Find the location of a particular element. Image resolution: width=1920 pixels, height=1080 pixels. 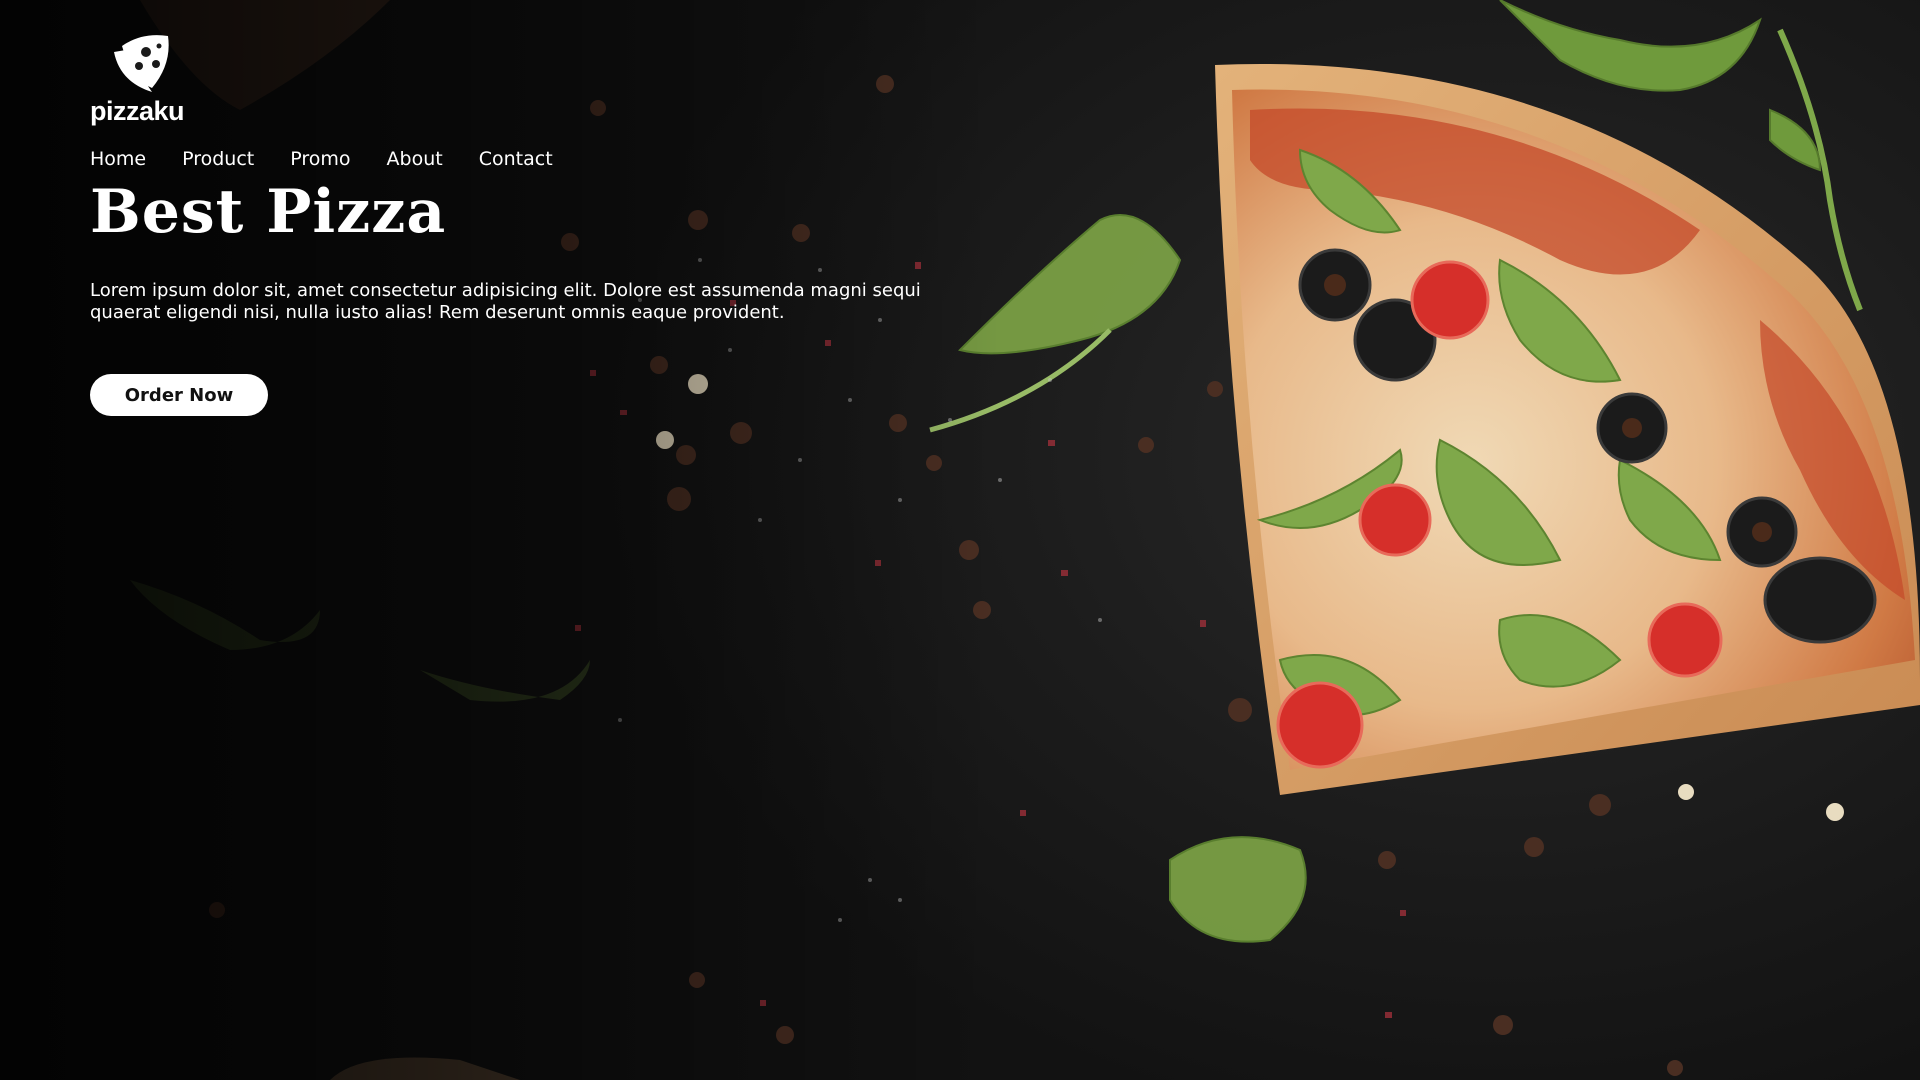

nav-link-promo: Promo is located at coordinates (320, 159).